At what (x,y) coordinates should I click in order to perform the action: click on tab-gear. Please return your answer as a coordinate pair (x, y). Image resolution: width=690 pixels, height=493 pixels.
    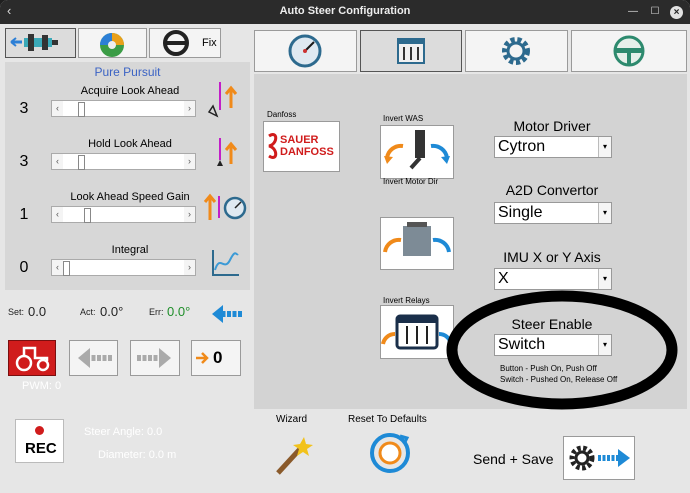
    Looking at the image, I should click on (516, 51).